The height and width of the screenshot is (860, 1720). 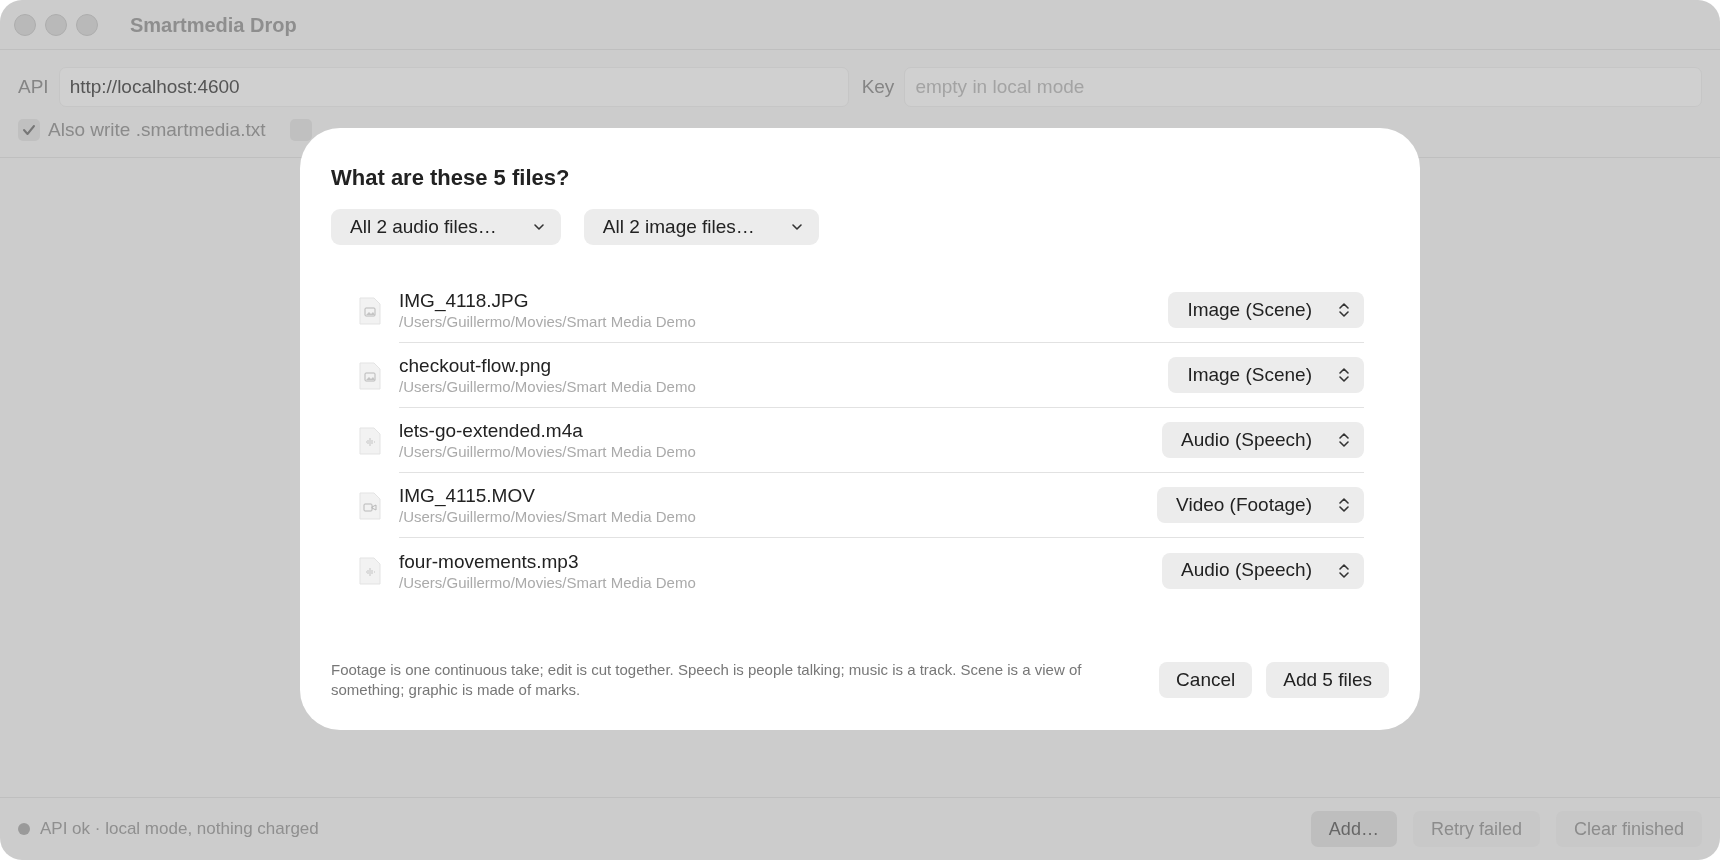 What do you see at coordinates (1260, 505) in the screenshot?
I see `file-type-select: Video (Footage)` at bounding box center [1260, 505].